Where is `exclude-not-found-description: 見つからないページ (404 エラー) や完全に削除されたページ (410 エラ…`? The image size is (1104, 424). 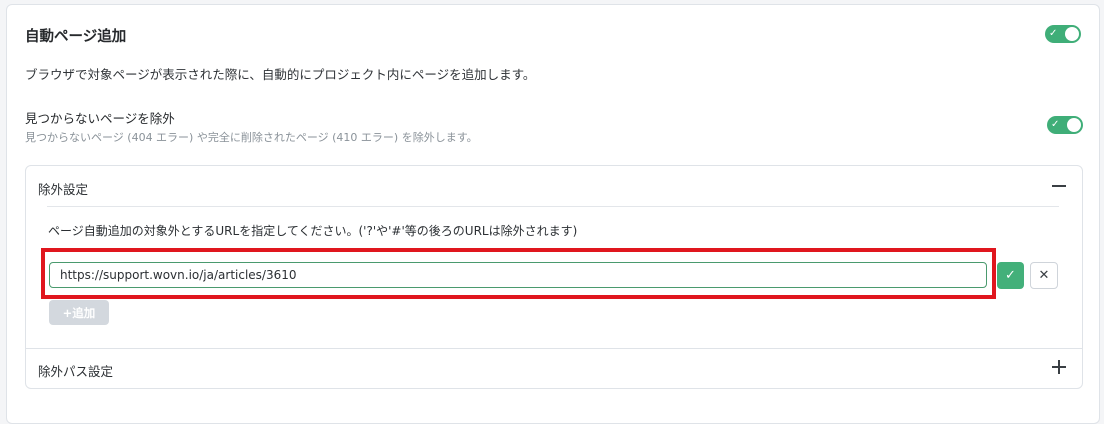
exclude-not-found-description: 見つからないページ (404 エラー) や完全に削除されたページ (410 エラ… is located at coordinates (251, 137).